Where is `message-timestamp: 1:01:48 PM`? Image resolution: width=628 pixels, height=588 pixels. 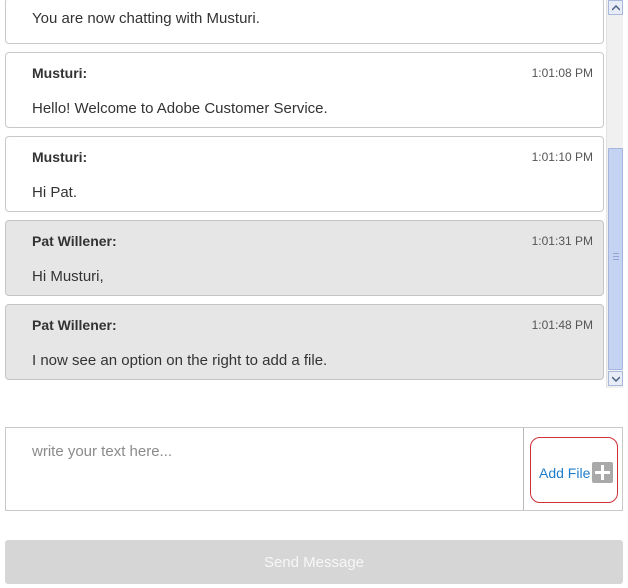 message-timestamp: 1:01:48 PM is located at coordinates (562, 325).